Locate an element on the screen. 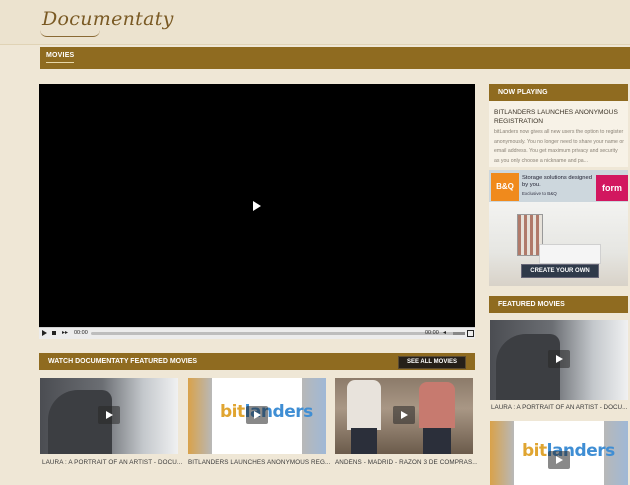  create-your-own-button: CREATE YOUR OWN is located at coordinates (560, 271).